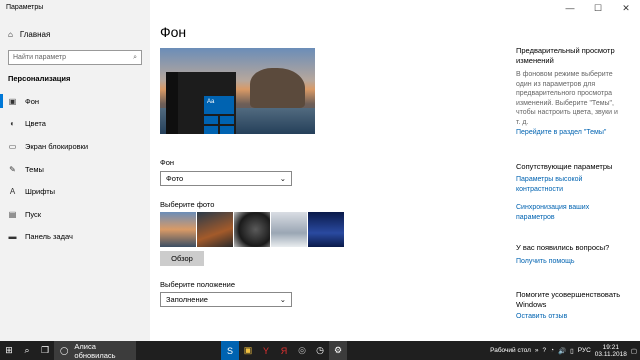 This screenshot has height=360, width=640. What do you see at coordinates (572, 351) in the screenshot?
I see `speaker-icon: ▯` at bounding box center [572, 351].